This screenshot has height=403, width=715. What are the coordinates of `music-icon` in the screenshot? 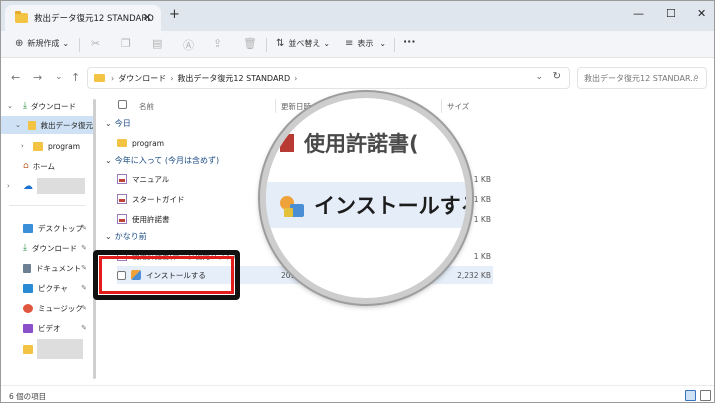 It's located at (28, 308).